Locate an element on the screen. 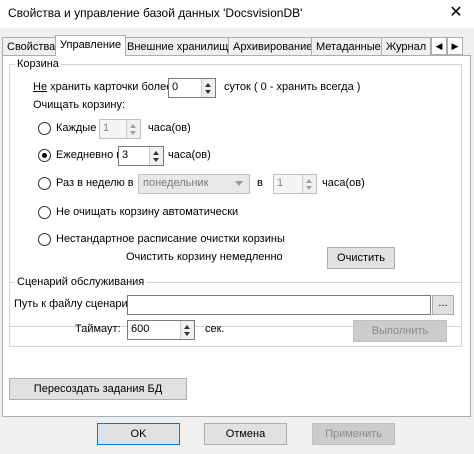 The height and width of the screenshot is (454, 474). tab-journal: Журнал is located at coordinates (406, 46).